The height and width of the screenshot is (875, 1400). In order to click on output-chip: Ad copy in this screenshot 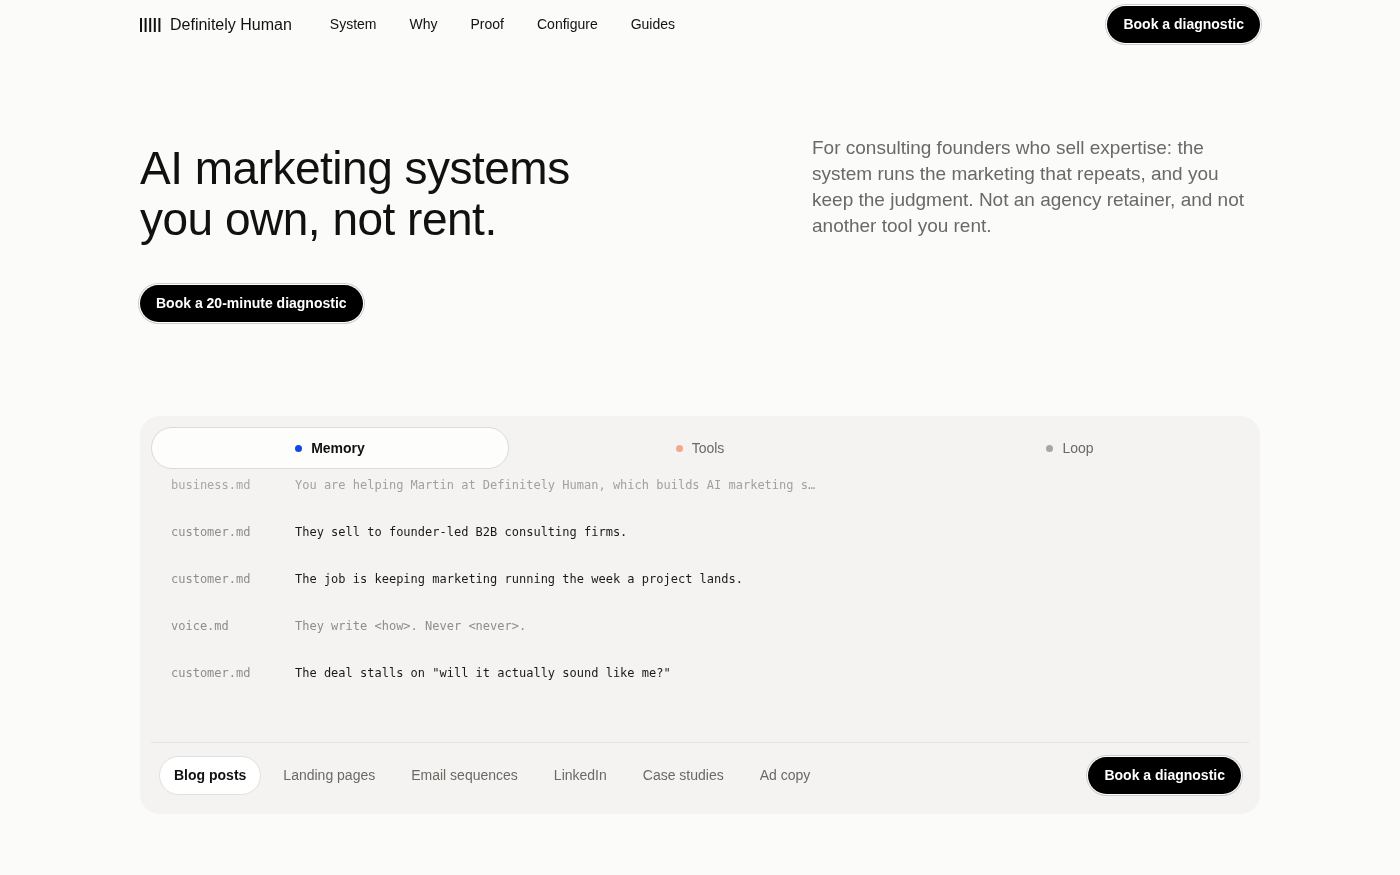, I will do `click(785, 775)`.